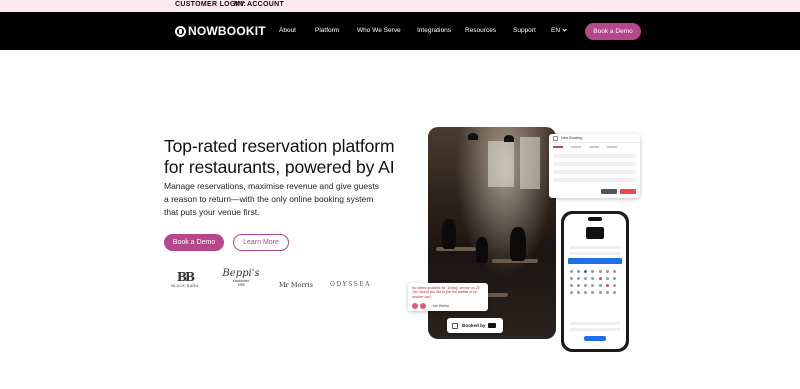 Image resolution: width=800 pixels, height=389 pixels. Describe the element at coordinates (440, 306) in the screenshot. I see `join-waitlist-link: Join Waitlist` at that location.